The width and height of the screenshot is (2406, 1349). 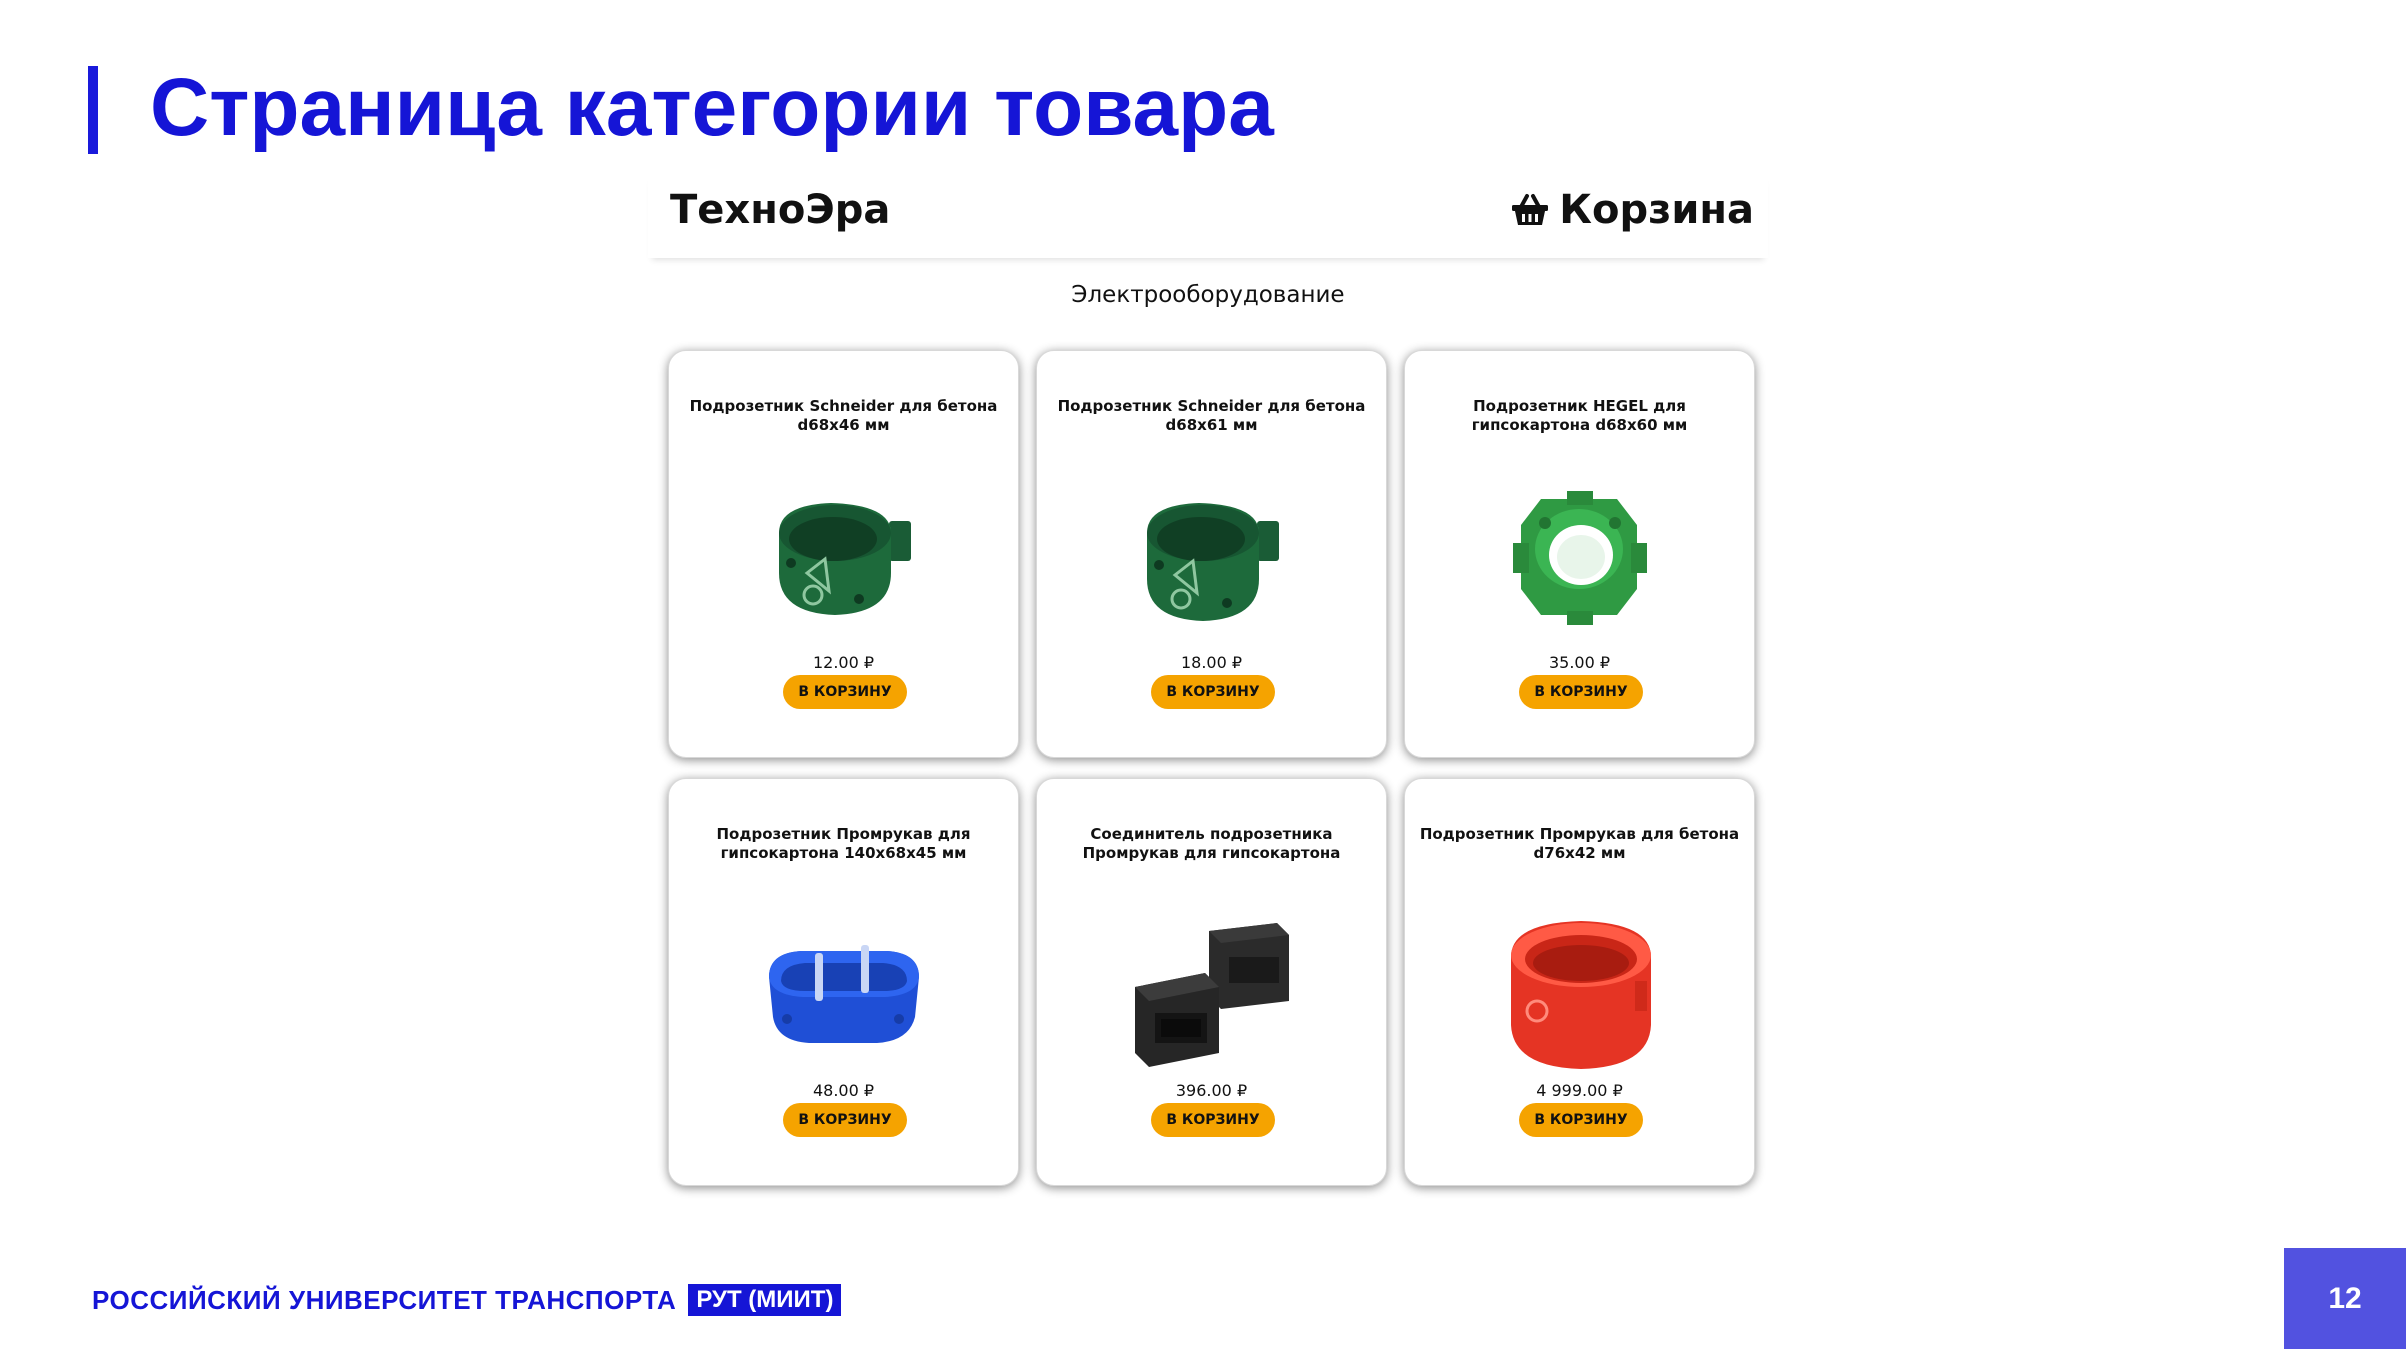 What do you see at coordinates (93, 110) in the screenshot?
I see `title-accent-bar` at bounding box center [93, 110].